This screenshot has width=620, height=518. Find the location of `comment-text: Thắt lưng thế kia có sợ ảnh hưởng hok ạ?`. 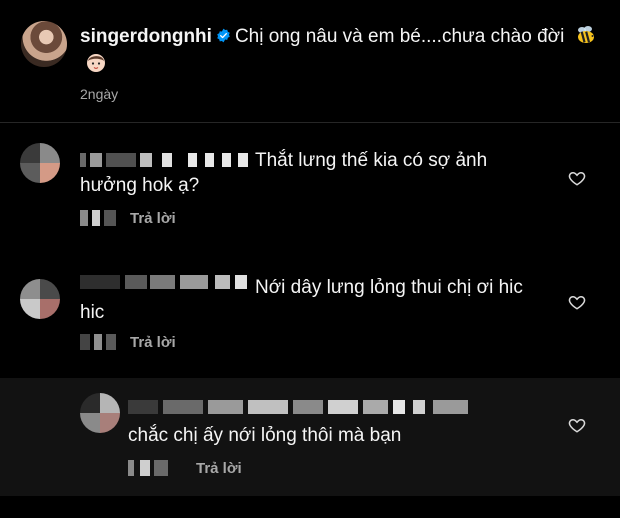

comment-text: Thắt lưng thế kia có sợ ảnh hưởng hok ạ? is located at coordinates (284, 173).